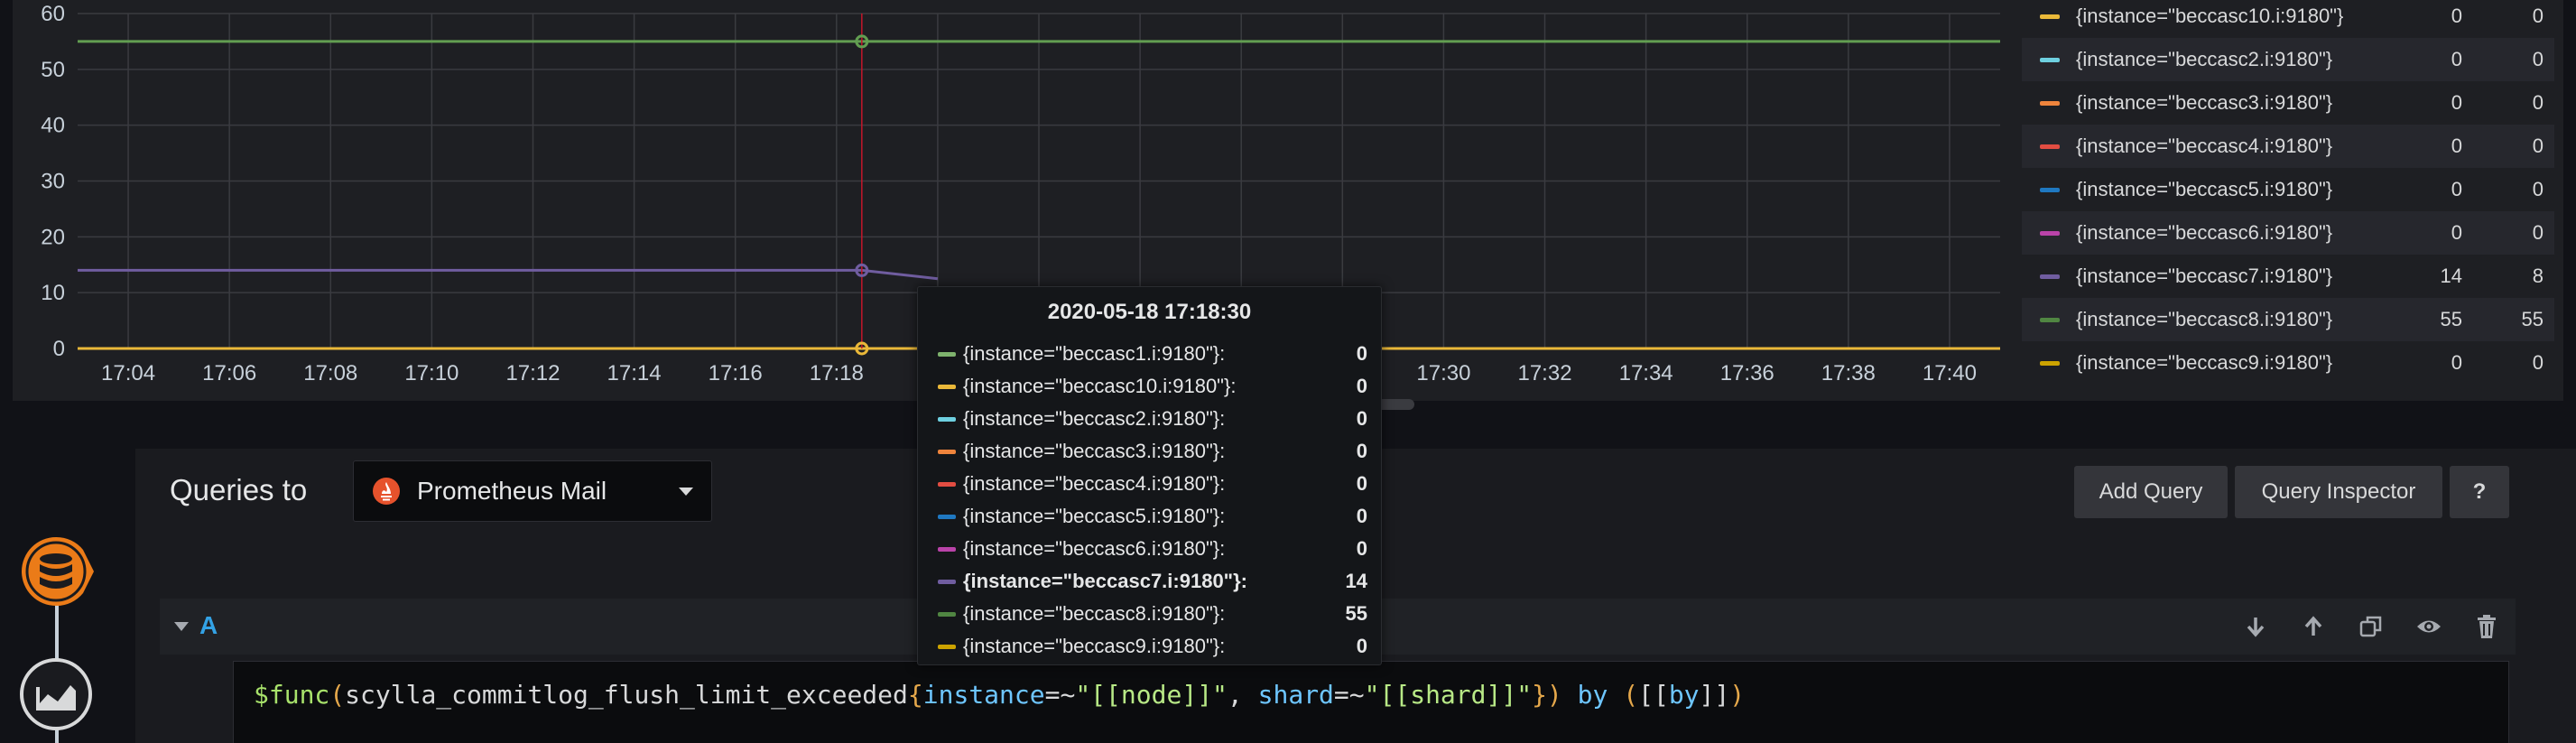 Image resolution: width=2576 pixels, height=743 pixels. Describe the element at coordinates (1152, 484) in the screenshot. I see `tooltip-row: {instance="beccasc4.i:9180"}: 0` at that location.